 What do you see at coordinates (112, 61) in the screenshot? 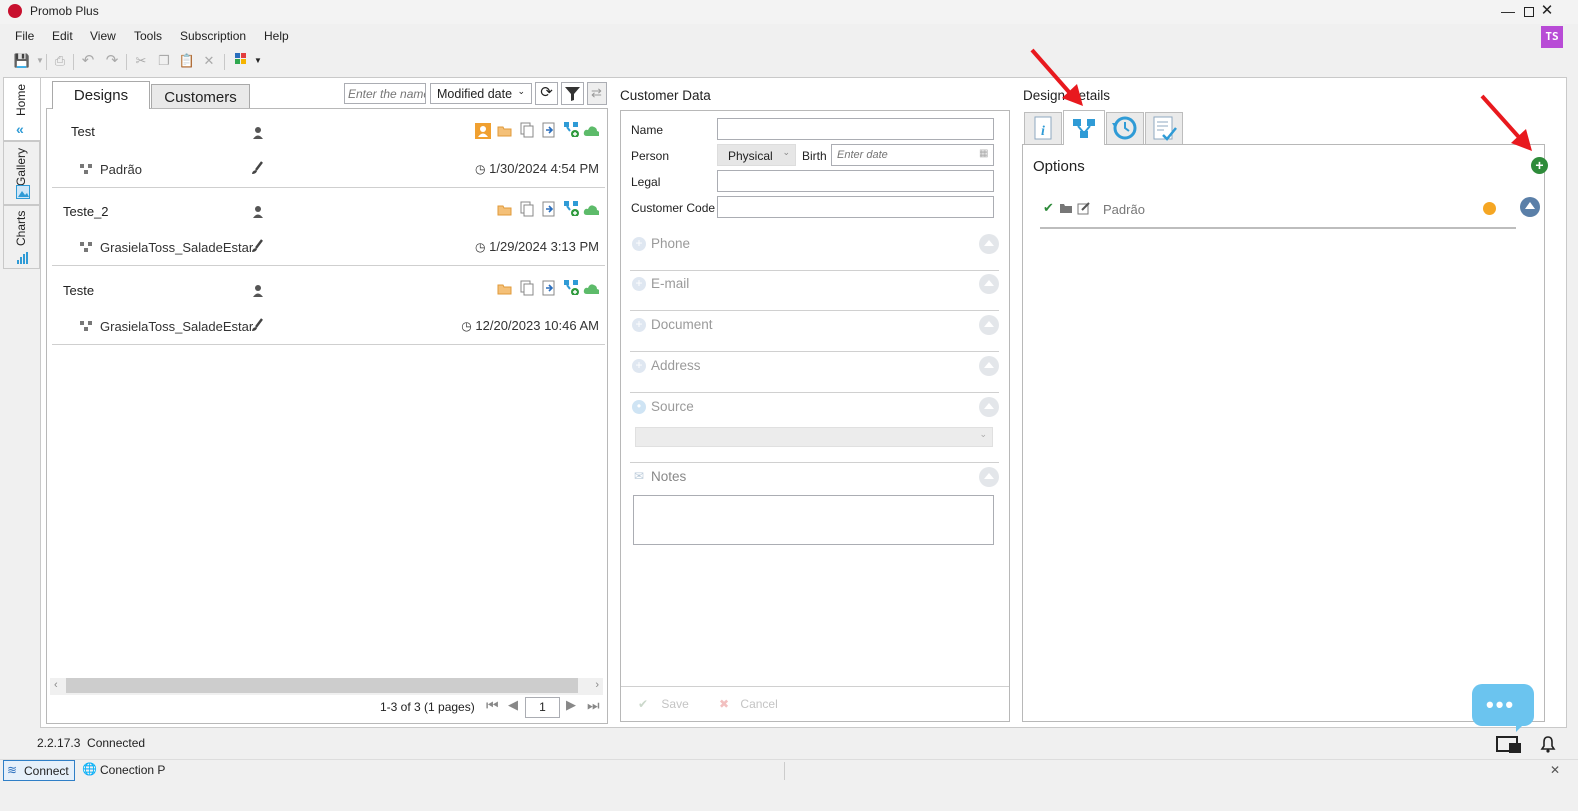
I see `redo-icon: ↷` at bounding box center [112, 61].